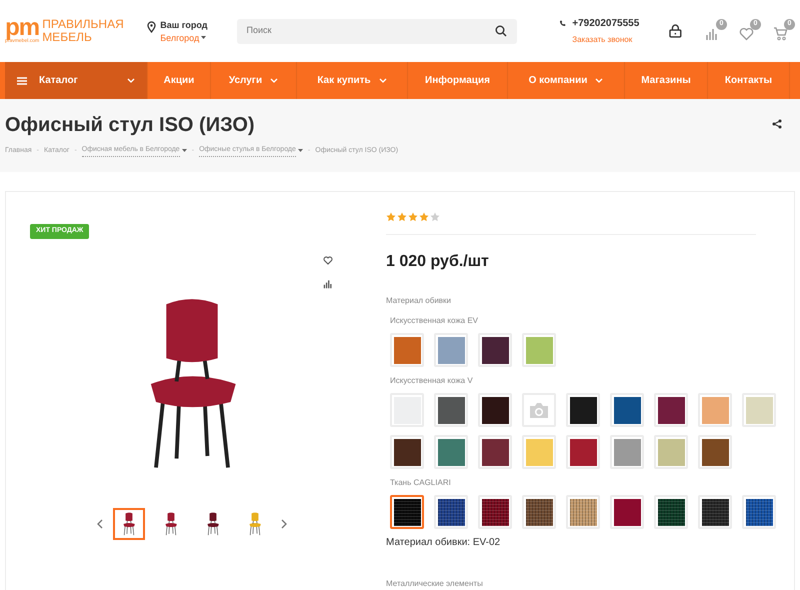 The height and width of the screenshot is (590, 800). Describe the element at coordinates (130, 125) in the screenshot. I see `page-title: Офисный стул ISO (ИЗО)` at that location.